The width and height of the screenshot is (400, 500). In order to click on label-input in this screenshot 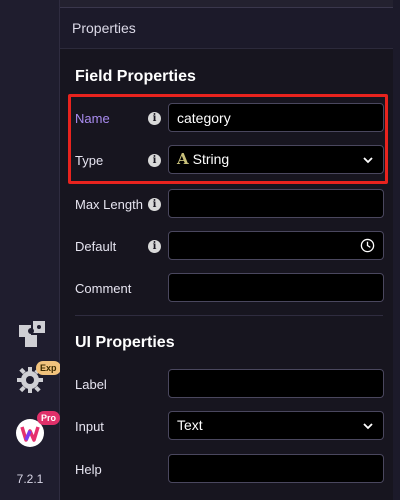, I will do `click(276, 383)`.